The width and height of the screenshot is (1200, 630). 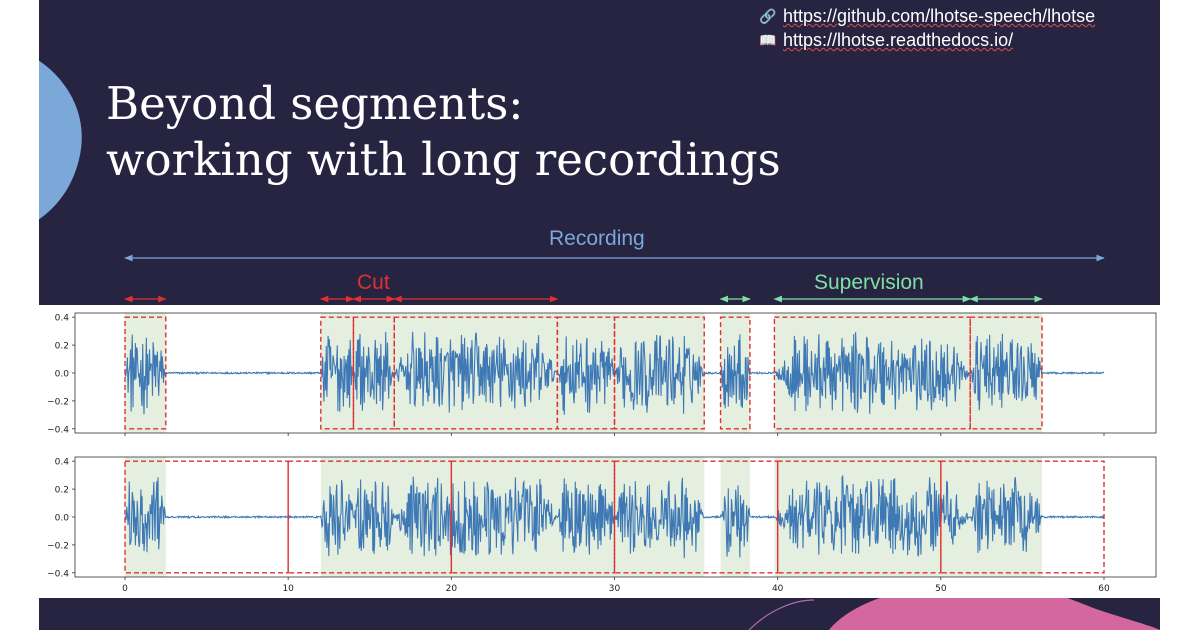 I want to click on x-tick-label: 10, so click(x=288, y=589).